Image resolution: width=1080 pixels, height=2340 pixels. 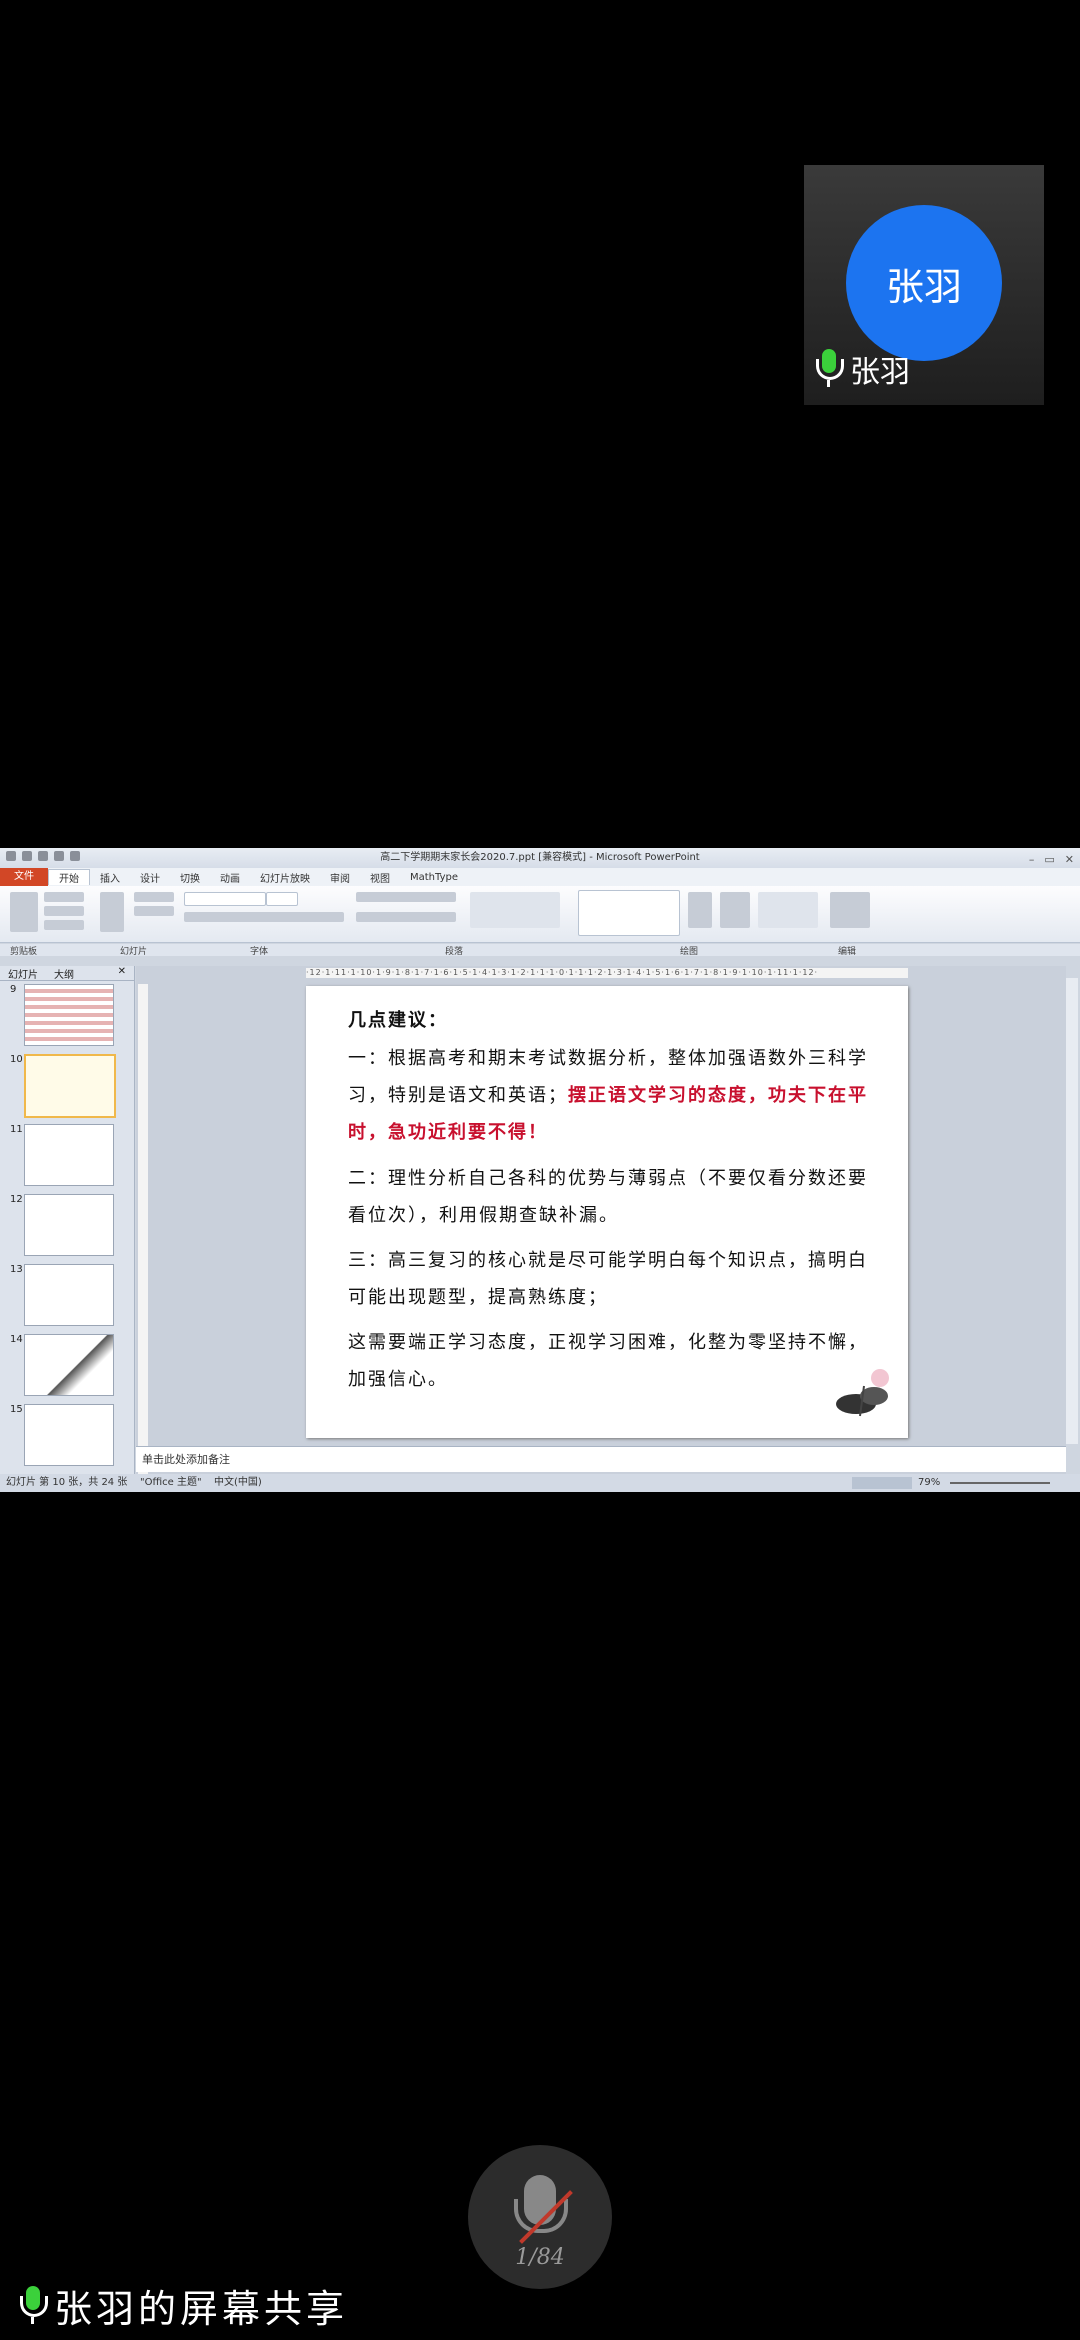 I want to click on zoom-level: 79%, so click(x=929, y=1482).